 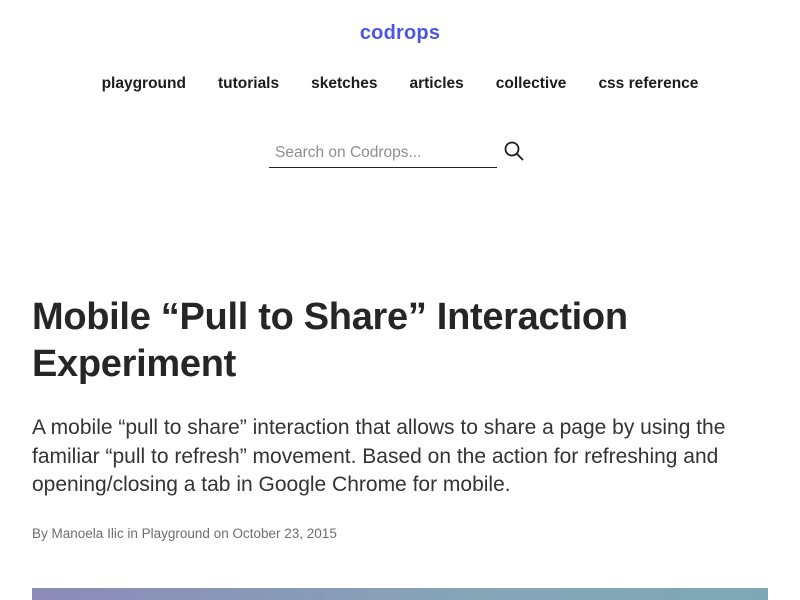 What do you see at coordinates (88, 533) in the screenshot?
I see `author-link: Manoela Ilic` at bounding box center [88, 533].